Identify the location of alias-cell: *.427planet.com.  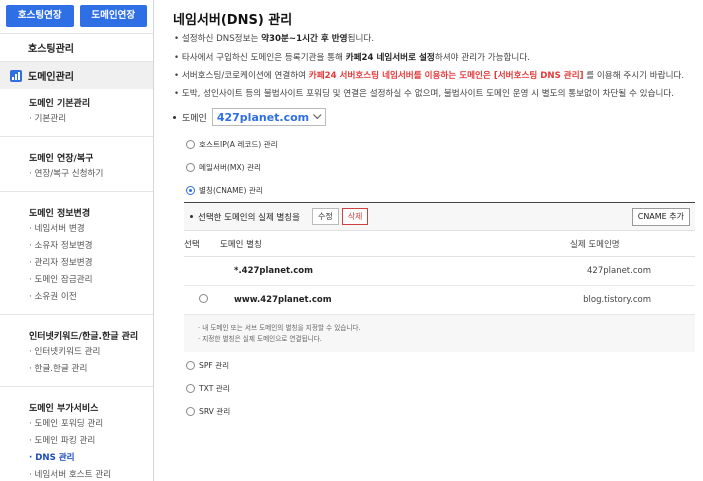
(273, 271).